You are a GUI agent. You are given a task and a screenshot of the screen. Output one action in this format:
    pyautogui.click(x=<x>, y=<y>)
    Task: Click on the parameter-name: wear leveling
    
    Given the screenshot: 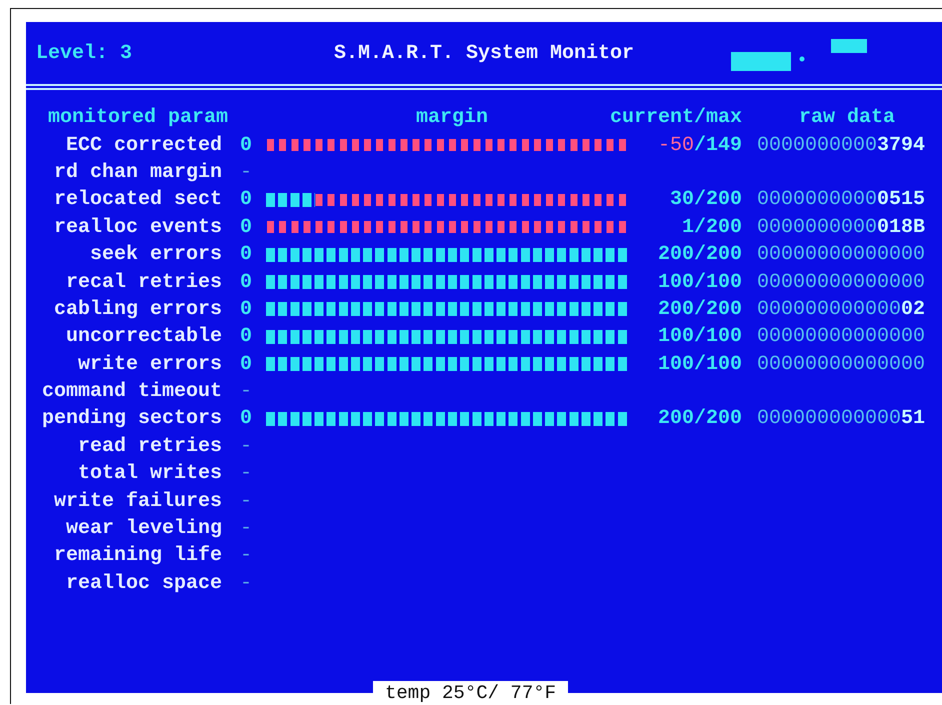 What is the action you would take?
    pyautogui.click(x=144, y=528)
    